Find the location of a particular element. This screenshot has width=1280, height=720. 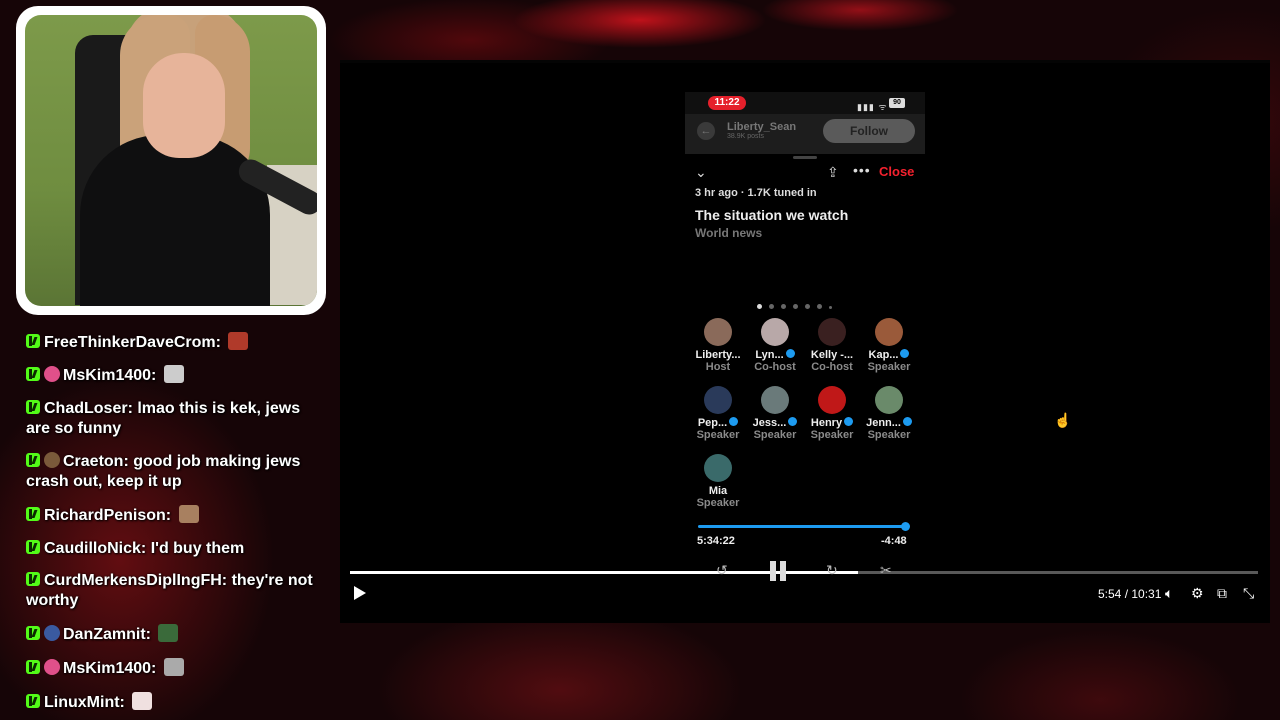

close-button: Close is located at coordinates (896, 171).